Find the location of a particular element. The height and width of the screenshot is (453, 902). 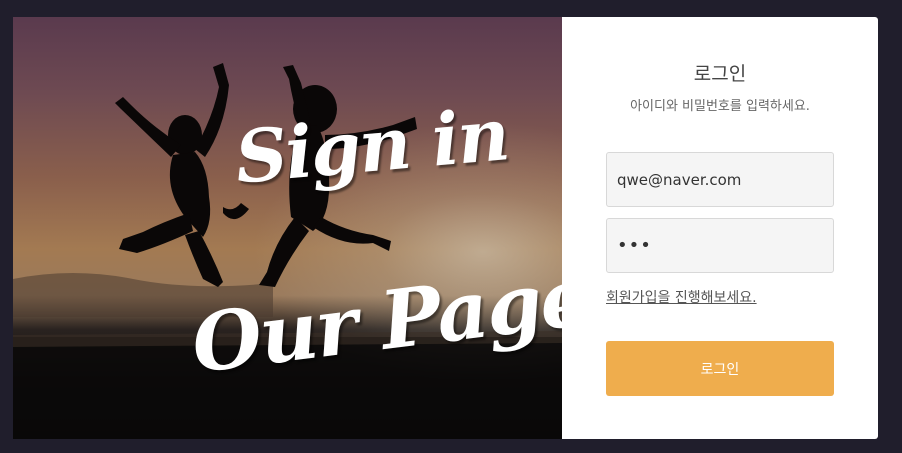

signup-link: 회원가입을 진행해보세요. is located at coordinates (681, 297).